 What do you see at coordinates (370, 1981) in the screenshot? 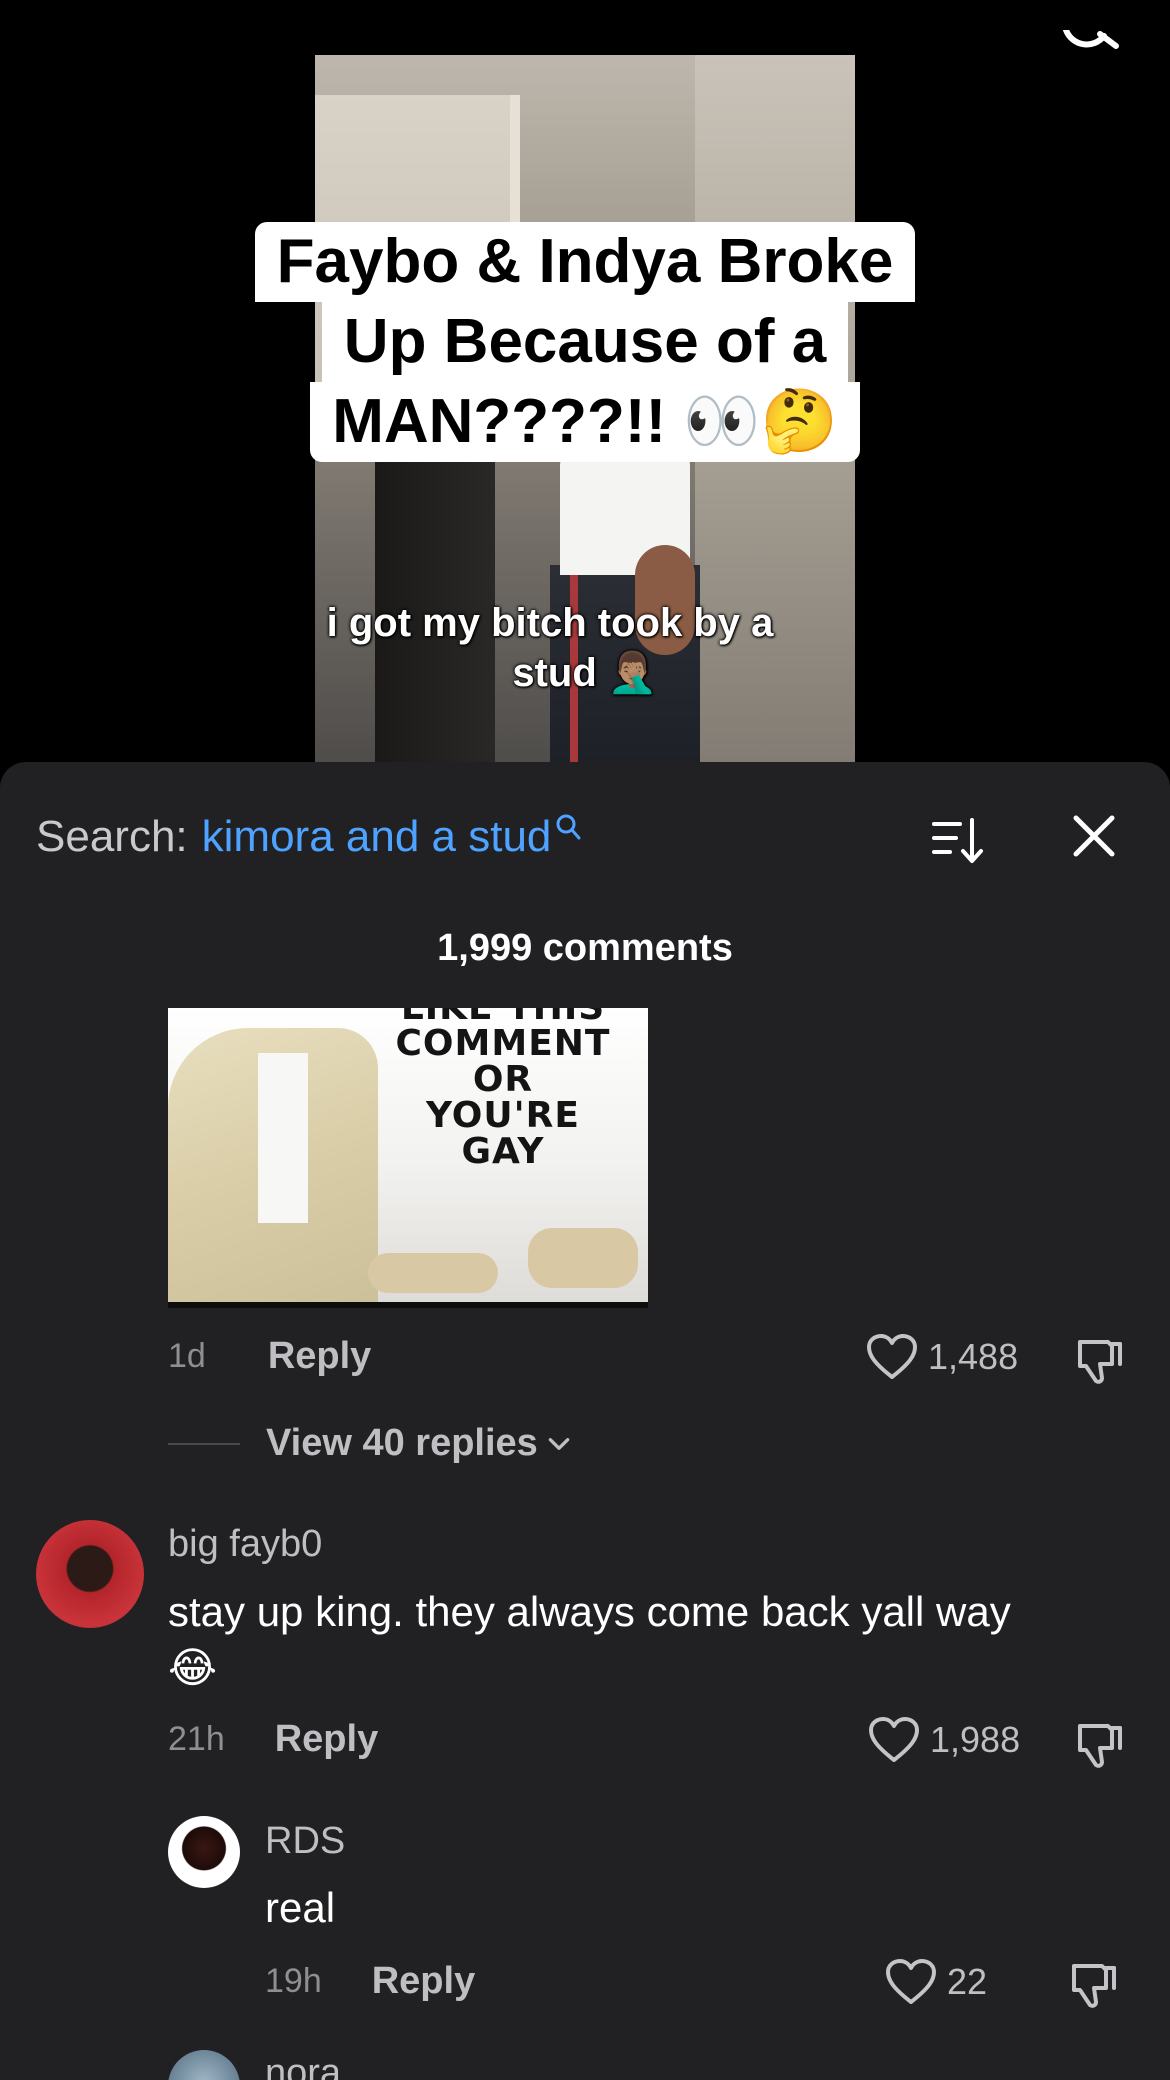
I see `comment-meta-row: 19h Reply` at bounding box center [370, 1981].